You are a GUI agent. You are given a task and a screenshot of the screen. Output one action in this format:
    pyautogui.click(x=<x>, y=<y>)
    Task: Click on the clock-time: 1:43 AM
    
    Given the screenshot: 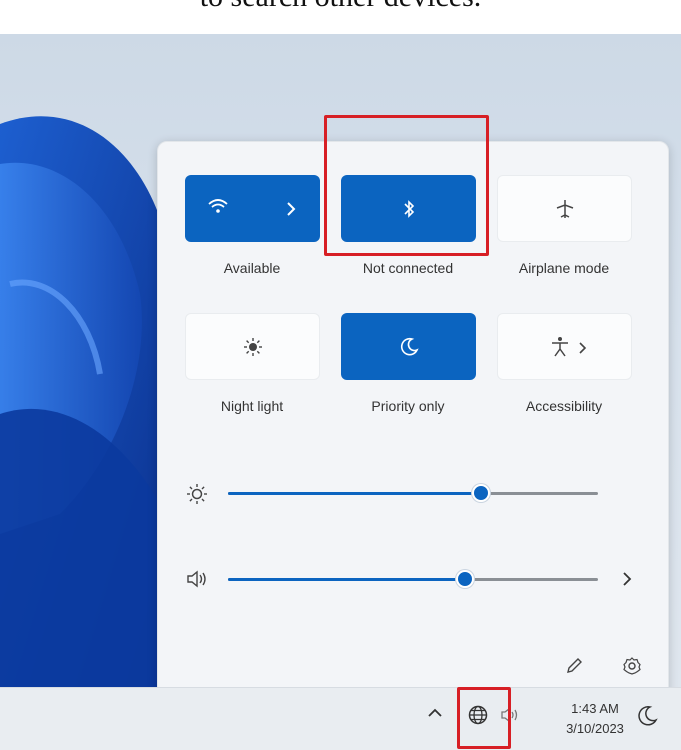 What is the action you would take?
    pyautogui.click(x=595, y=708)
    